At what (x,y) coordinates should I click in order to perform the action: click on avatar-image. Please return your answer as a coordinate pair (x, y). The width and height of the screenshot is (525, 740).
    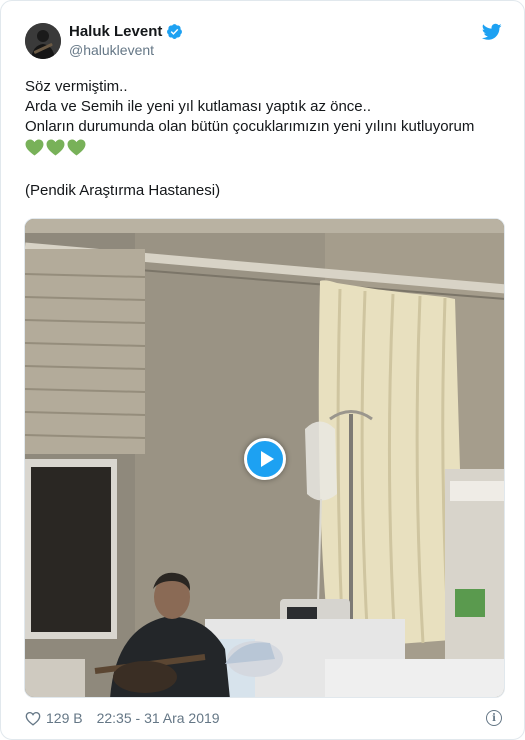
    Looking at the image, I should click on (43, 41).